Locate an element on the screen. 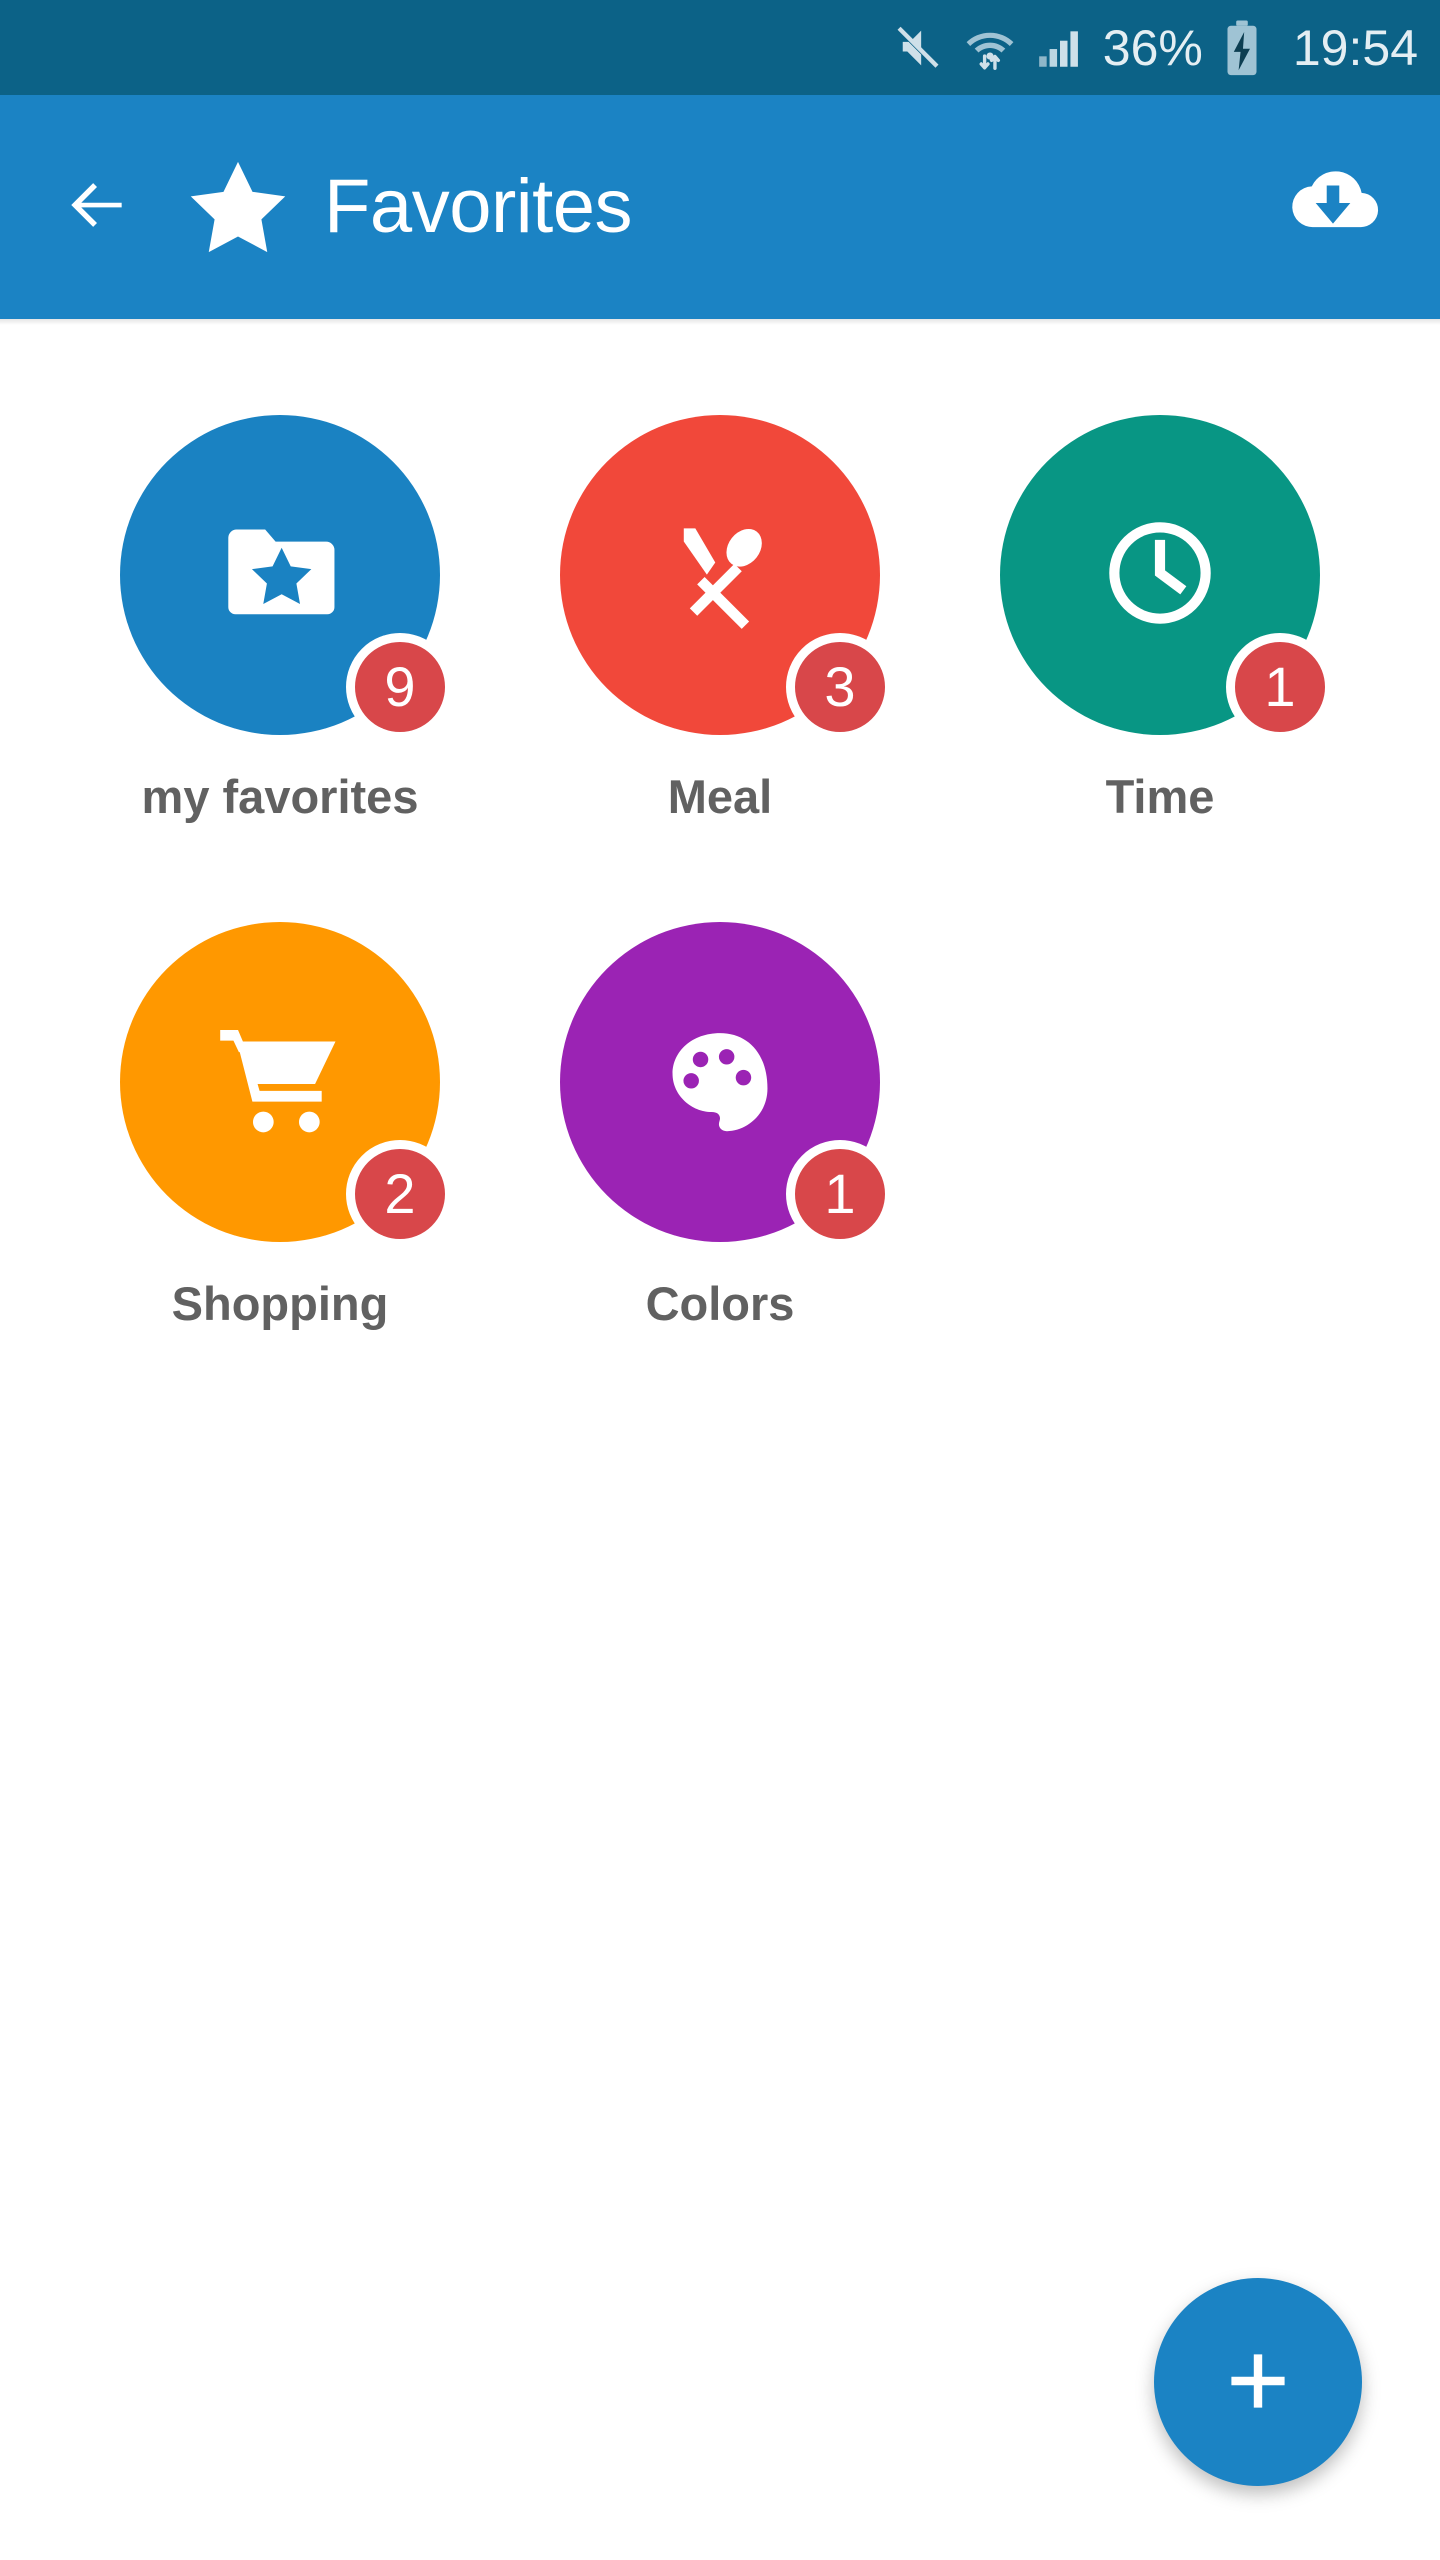 The height and width of the screenshot is (2560, 1440). battery-charging-icon is located at coordinates (1242, 48).